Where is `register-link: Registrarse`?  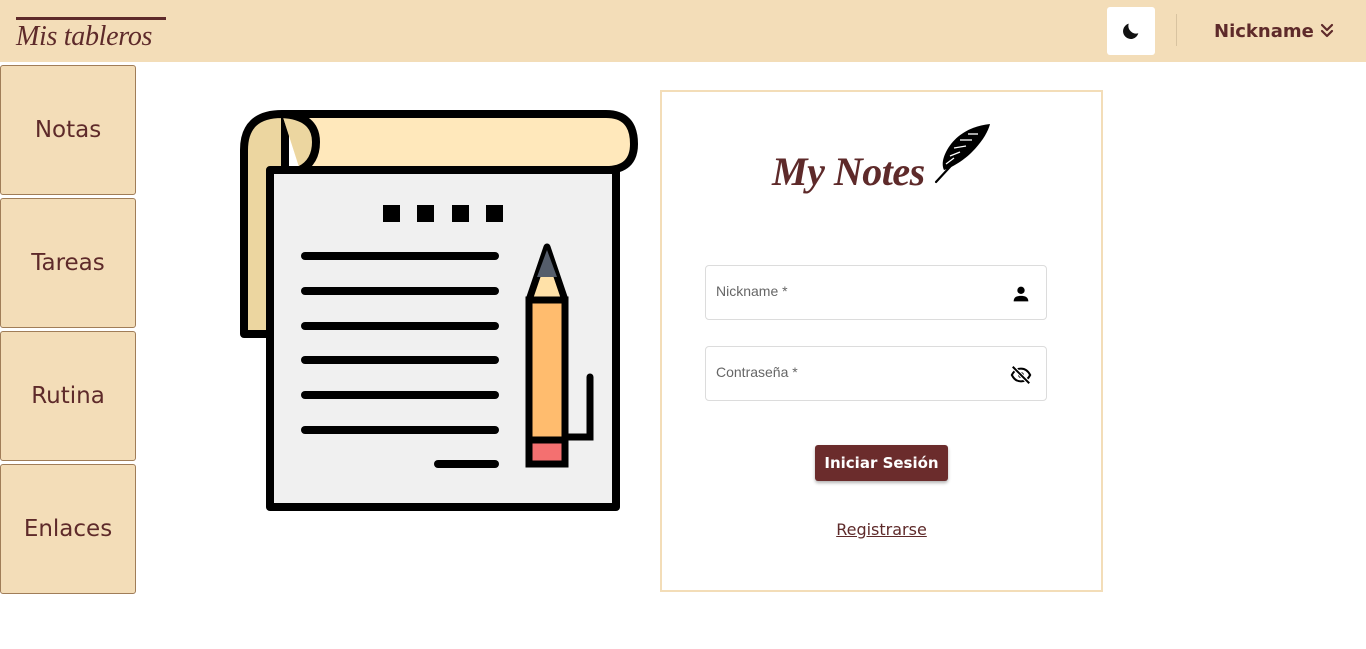 register-link: Registrarse is located at coordinates (881, 529).